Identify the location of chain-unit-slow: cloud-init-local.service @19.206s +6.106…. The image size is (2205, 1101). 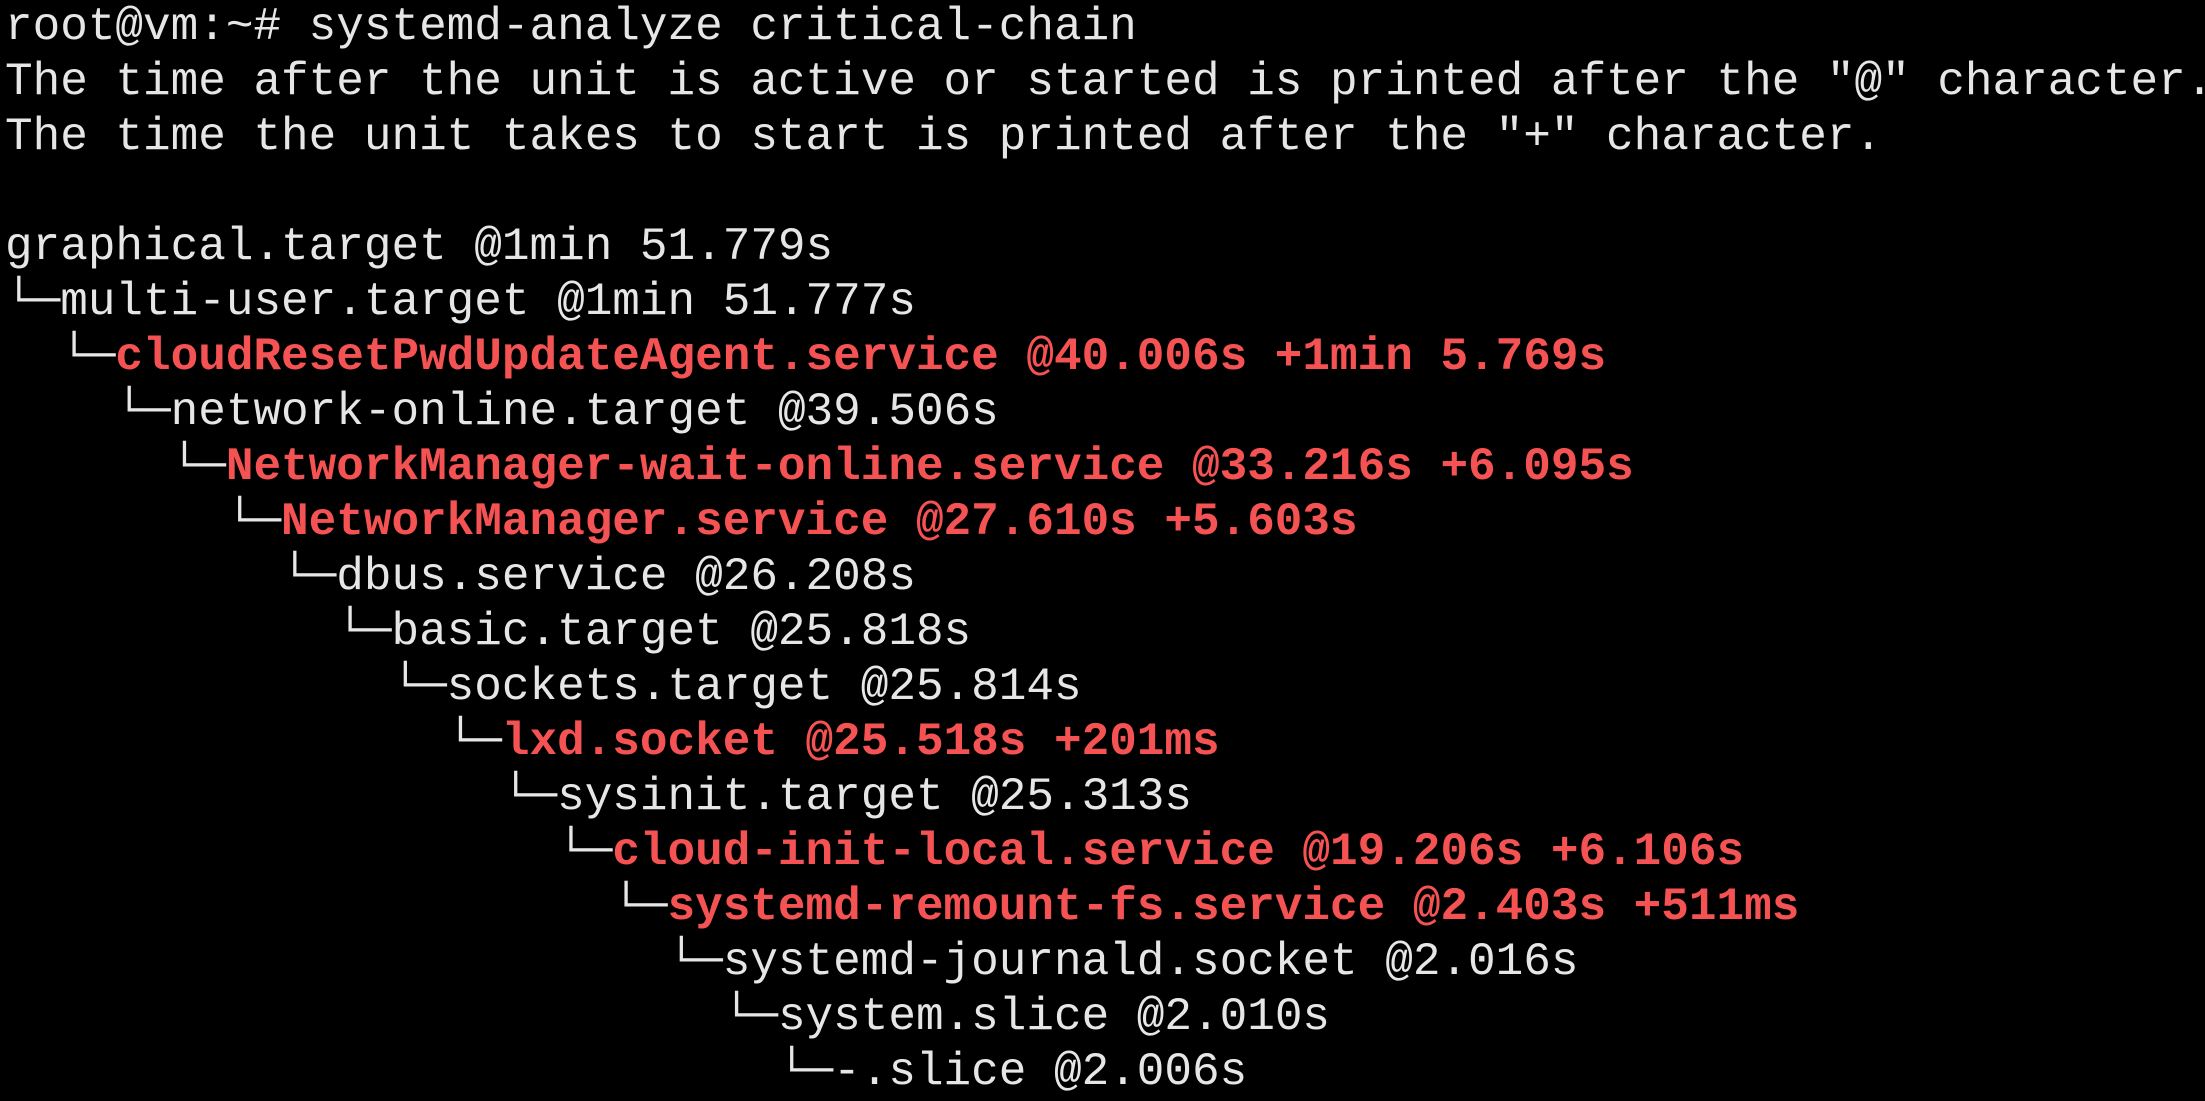
(1178, 852).